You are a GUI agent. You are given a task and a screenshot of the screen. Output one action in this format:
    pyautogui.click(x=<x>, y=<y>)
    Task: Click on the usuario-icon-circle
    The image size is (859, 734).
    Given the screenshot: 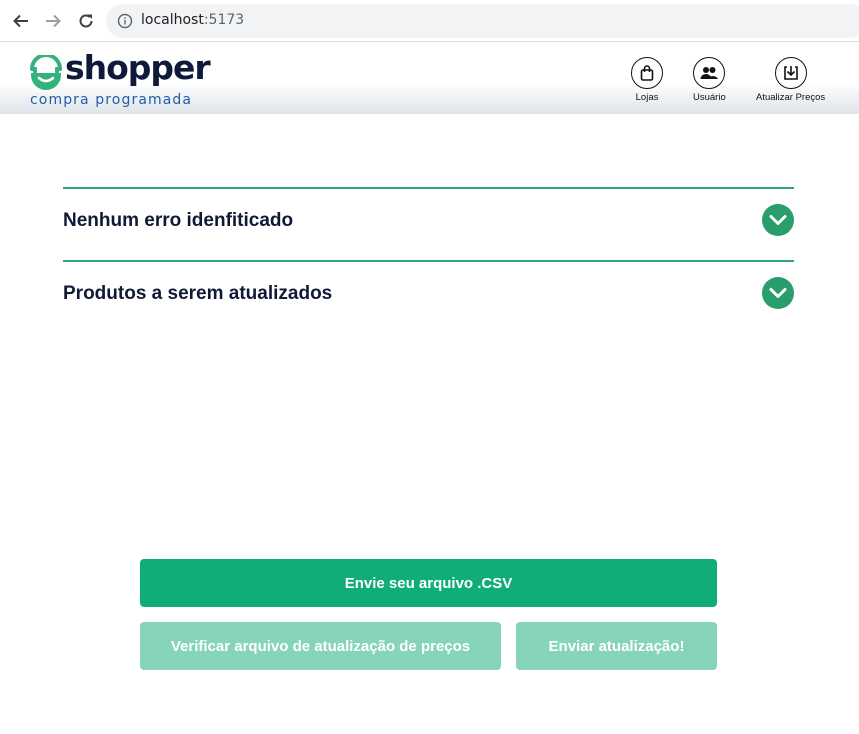 What is the action you would take?
    pyautogui.click(x=709, y=73)
    